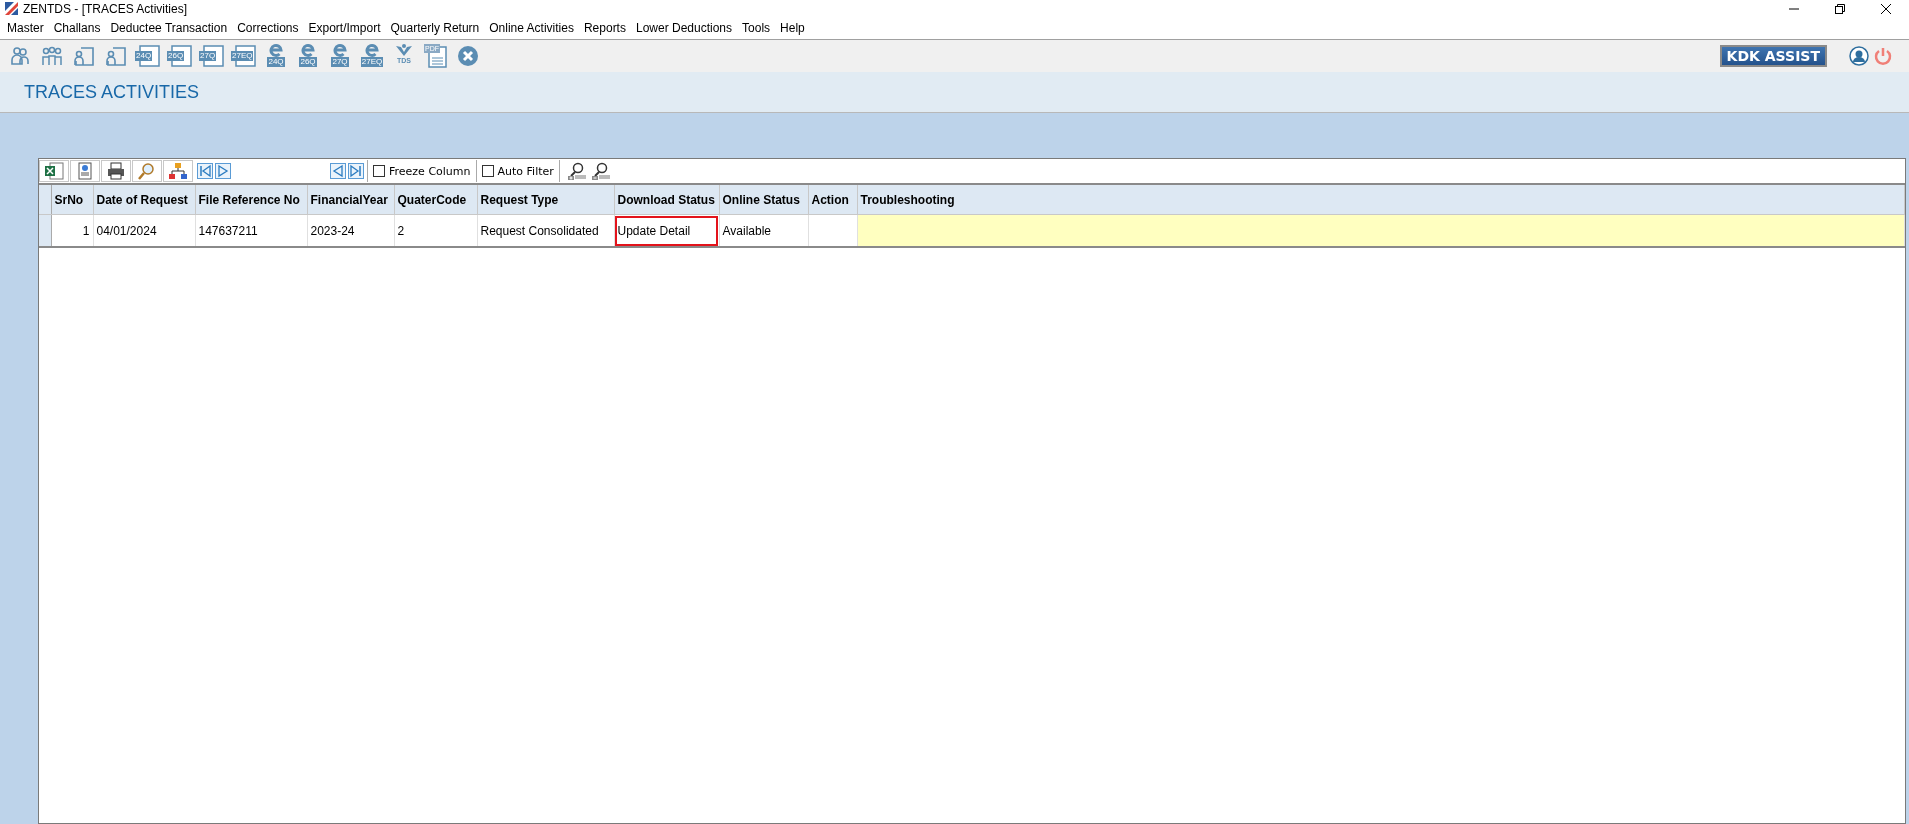 The width and height of the screenshot is (1909, 824). What do you see at coordinates (169, 28) in the screenshot?
I see `menu-item: Deductee Transaction` at bounding box center [169, 28].